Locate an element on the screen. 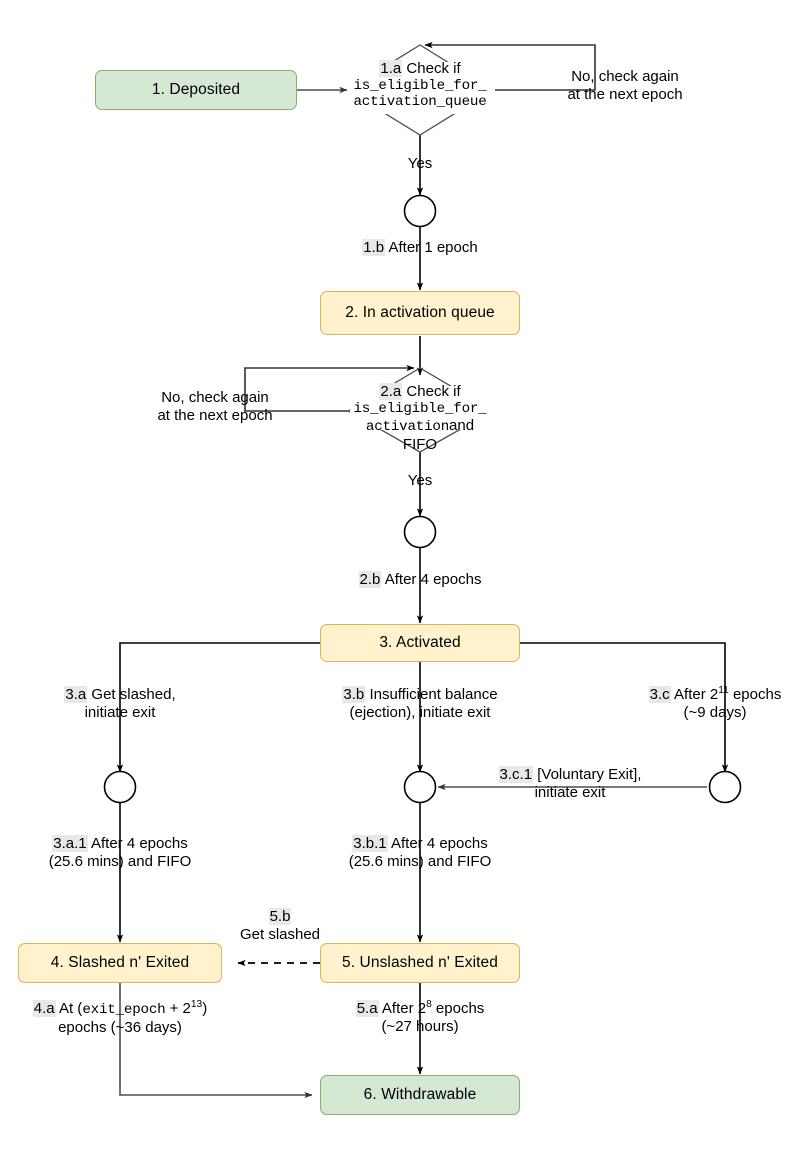 The height and width of the screenshot is (1171, 811). edge-3b-text2: (ejection), initiate exit is located at coordinates (420, 713).